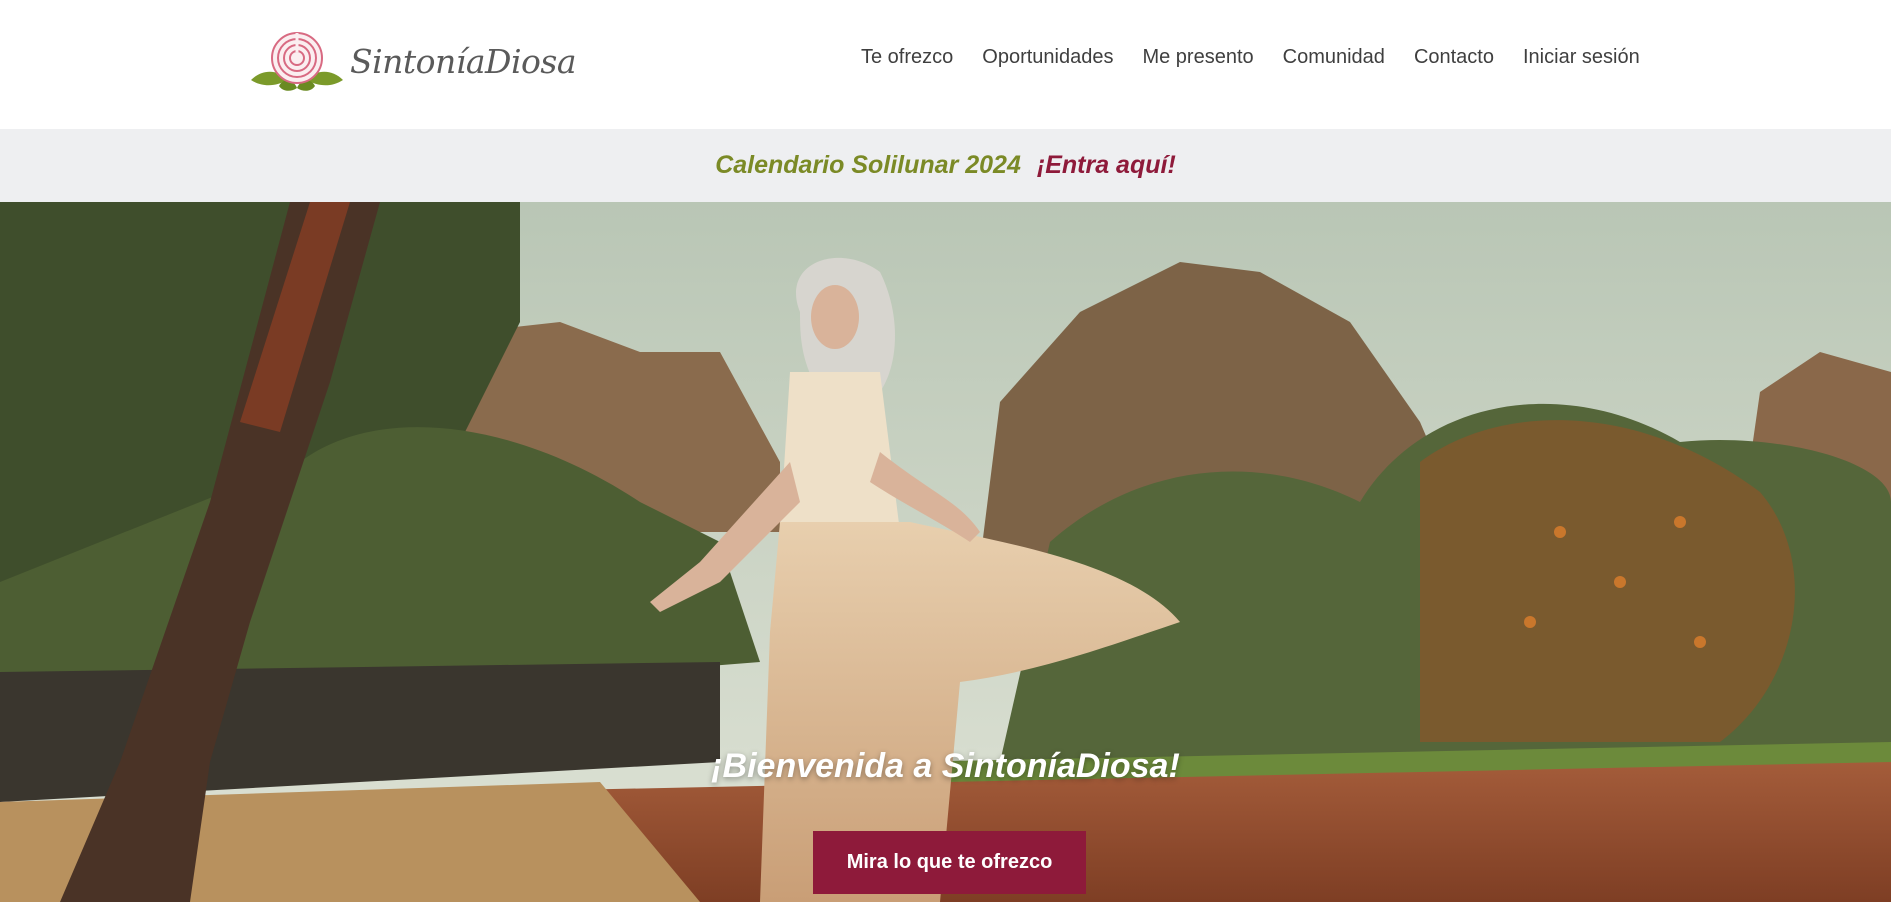  What do you see at coordinates (1106, 165) in the screenshot?
I see `promo-link: ¡Entra aquí!` at bounding box center [1106, 165].